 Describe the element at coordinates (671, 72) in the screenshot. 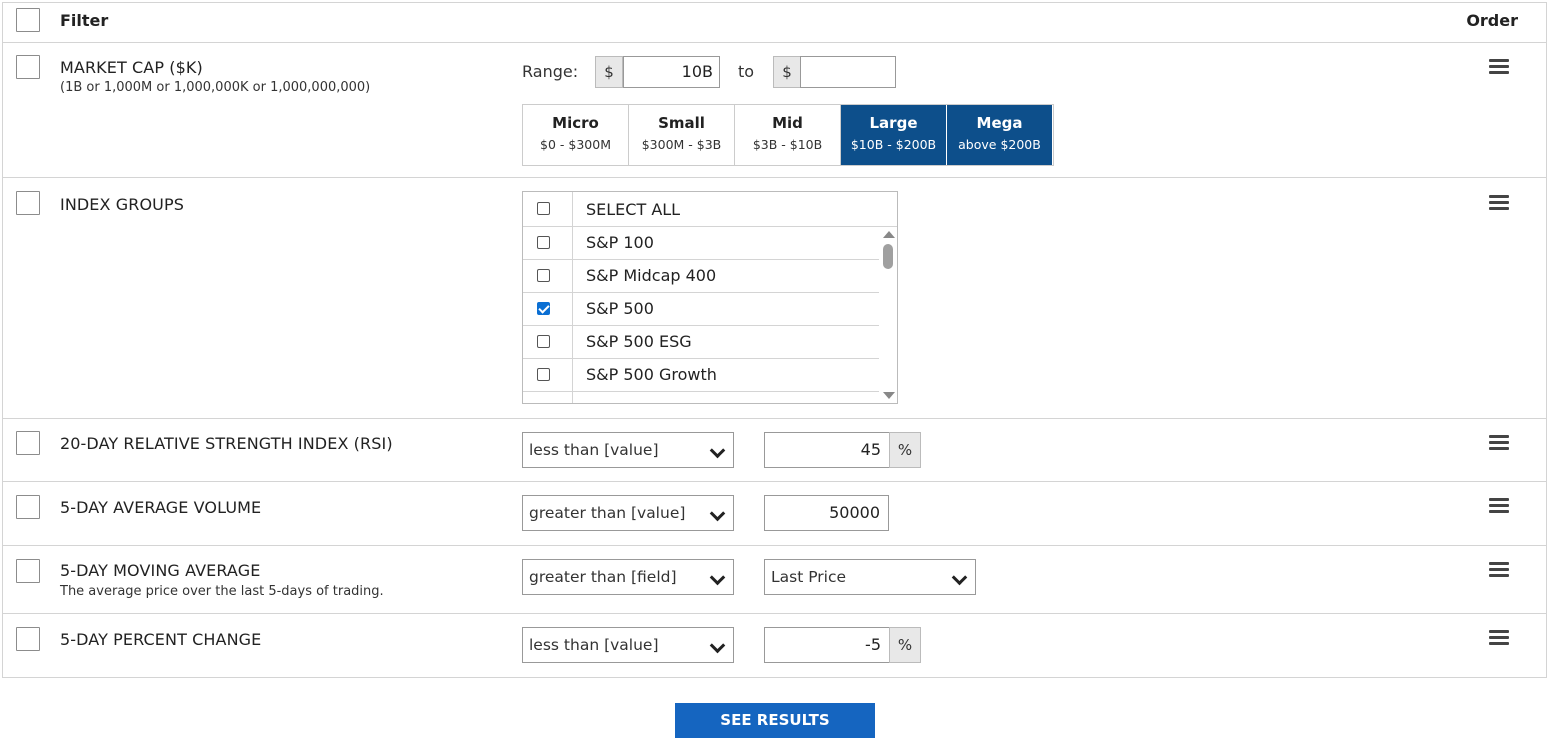

I see `market-cap-from-input: 10B` at that location.